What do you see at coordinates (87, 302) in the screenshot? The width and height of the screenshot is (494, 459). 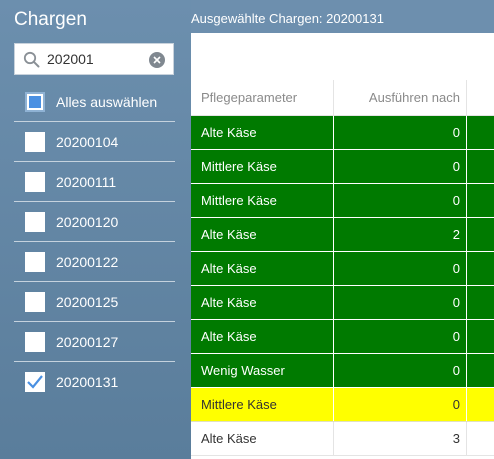 I see `charge-label: 20200125` at bounding box center [87, 302].